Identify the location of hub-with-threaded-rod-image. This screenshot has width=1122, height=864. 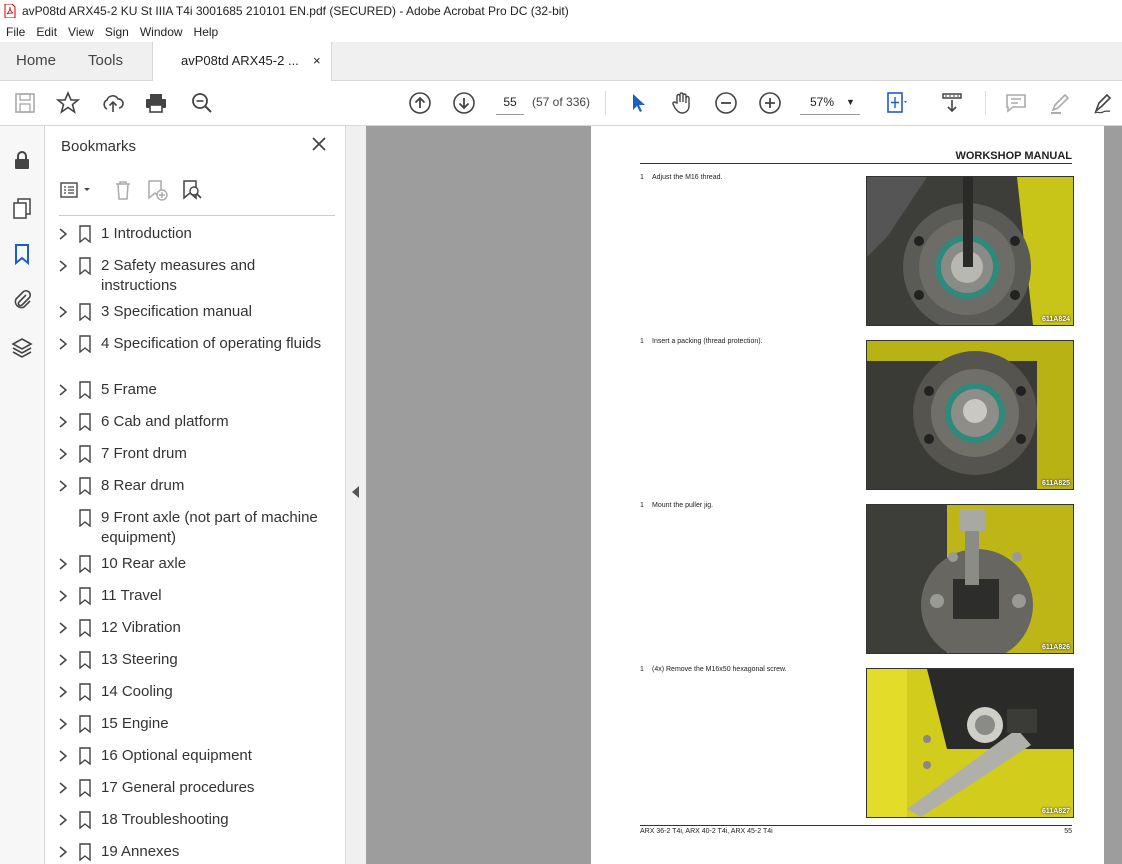
(970, 251).